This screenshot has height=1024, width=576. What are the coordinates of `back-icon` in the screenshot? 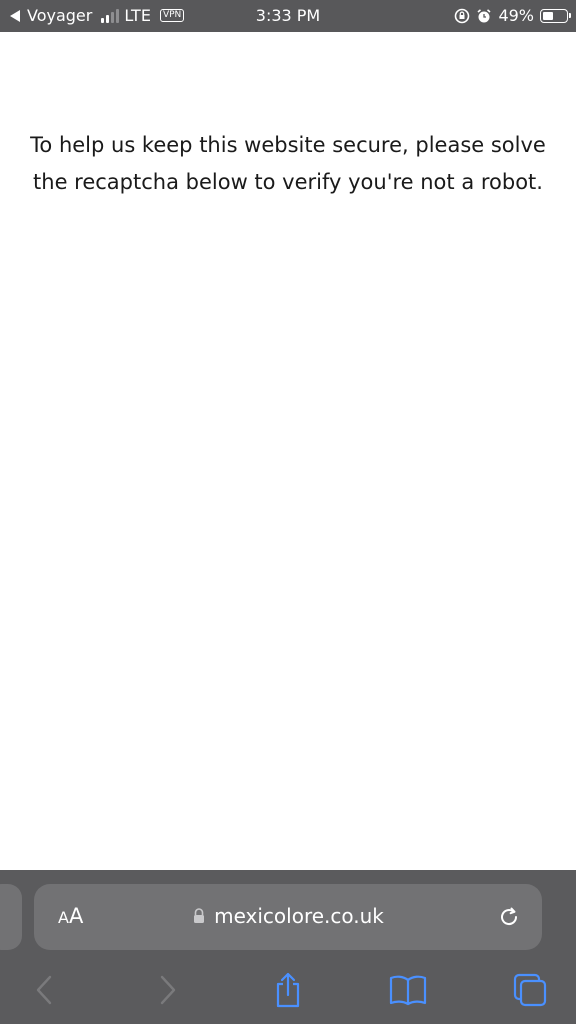 It's located at (44, 990).